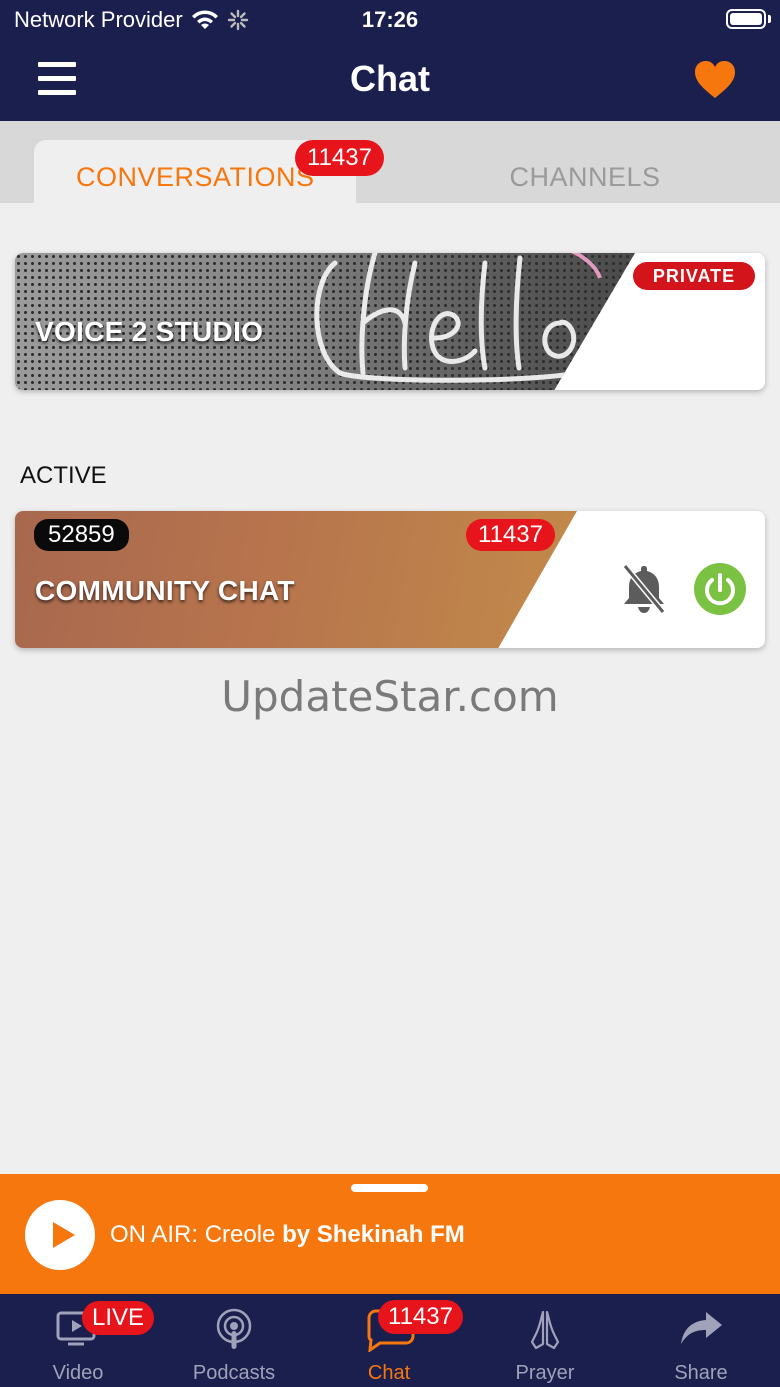 This screenshot has width=780, height=1387. I want to click on watermark-text: UpdateStar.com, so click(390, 696).